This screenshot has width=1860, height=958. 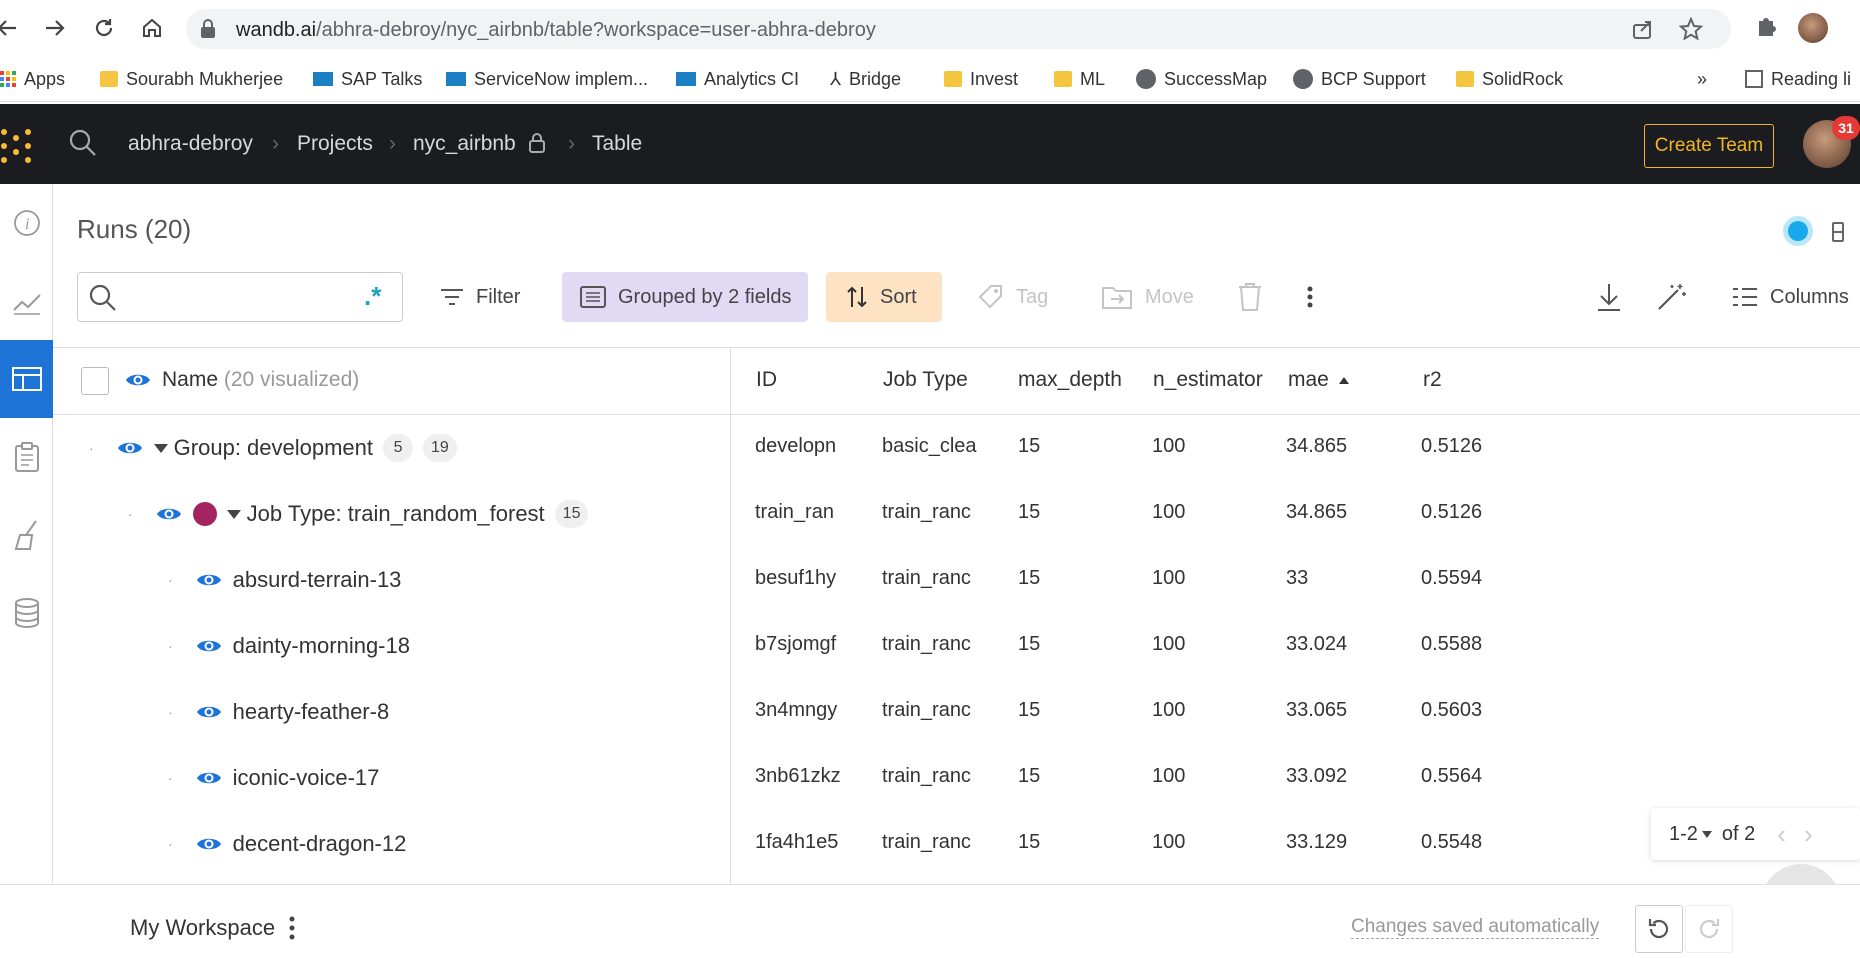 What do you see at coordinates (311, 712) in the screenshot?
I see `run-name-link: hearty-feather-8` at bounding box center [311, 712].